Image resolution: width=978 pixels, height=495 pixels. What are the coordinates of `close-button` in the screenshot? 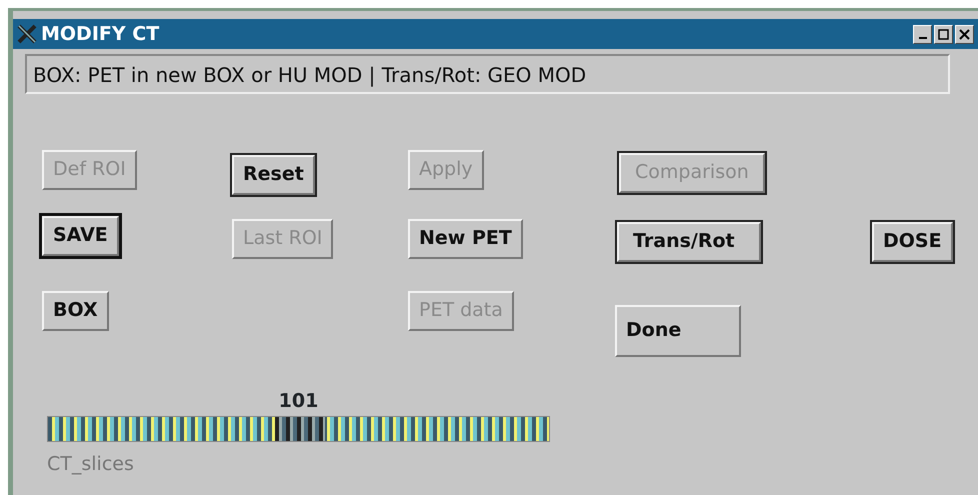 It's located at (964, 34).